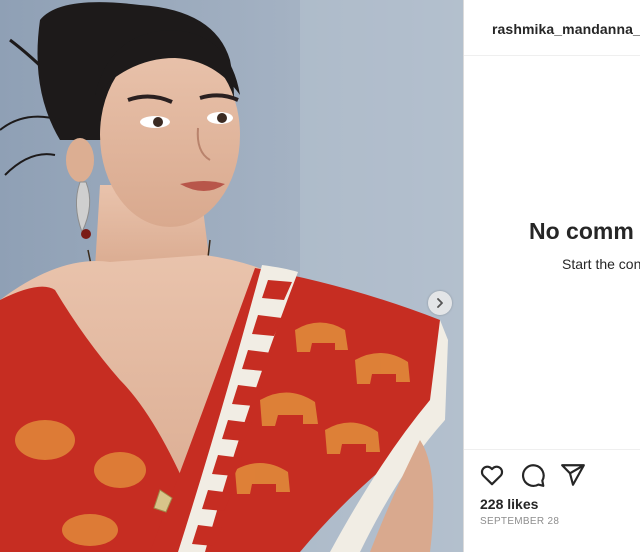 Image resolution: width=640 pixels, height=552 pixels. Describe the element at coordinates (566, 29) in the screenshot. I see `post-author-username: rashmika_mandanna_ho` at that location.